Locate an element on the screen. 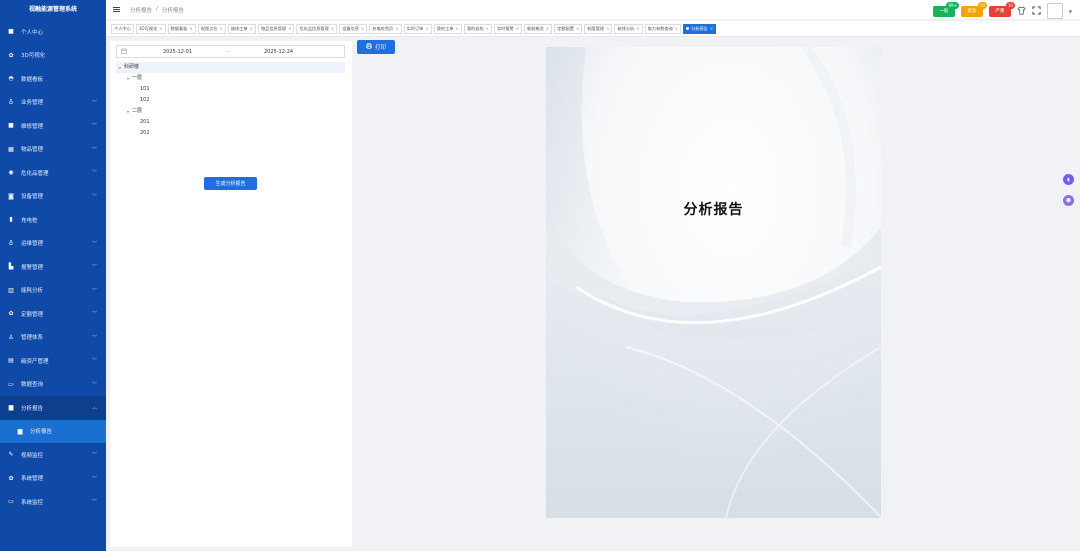 Image resolution: width=1080 pixels, height=551 pixels. print-label: 打印 is located at coordinates (380, 48).